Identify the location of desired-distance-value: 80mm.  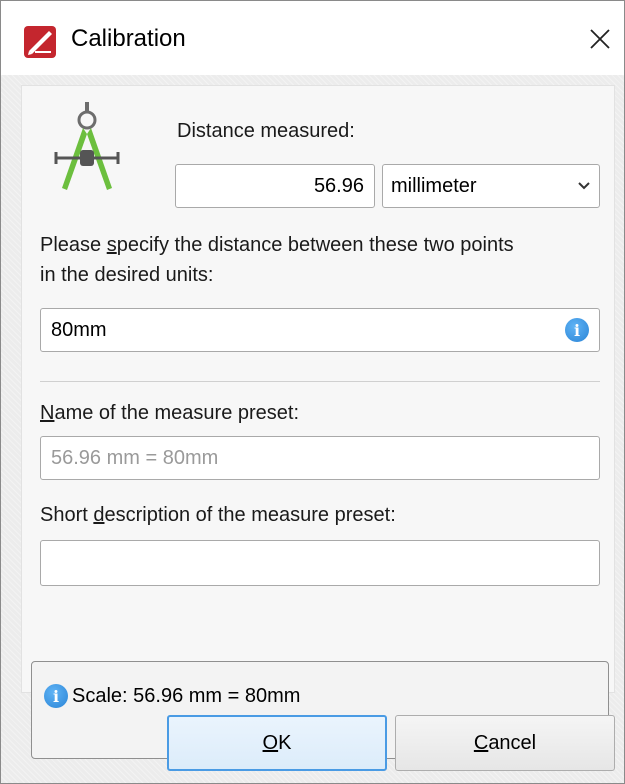
(79, 329).